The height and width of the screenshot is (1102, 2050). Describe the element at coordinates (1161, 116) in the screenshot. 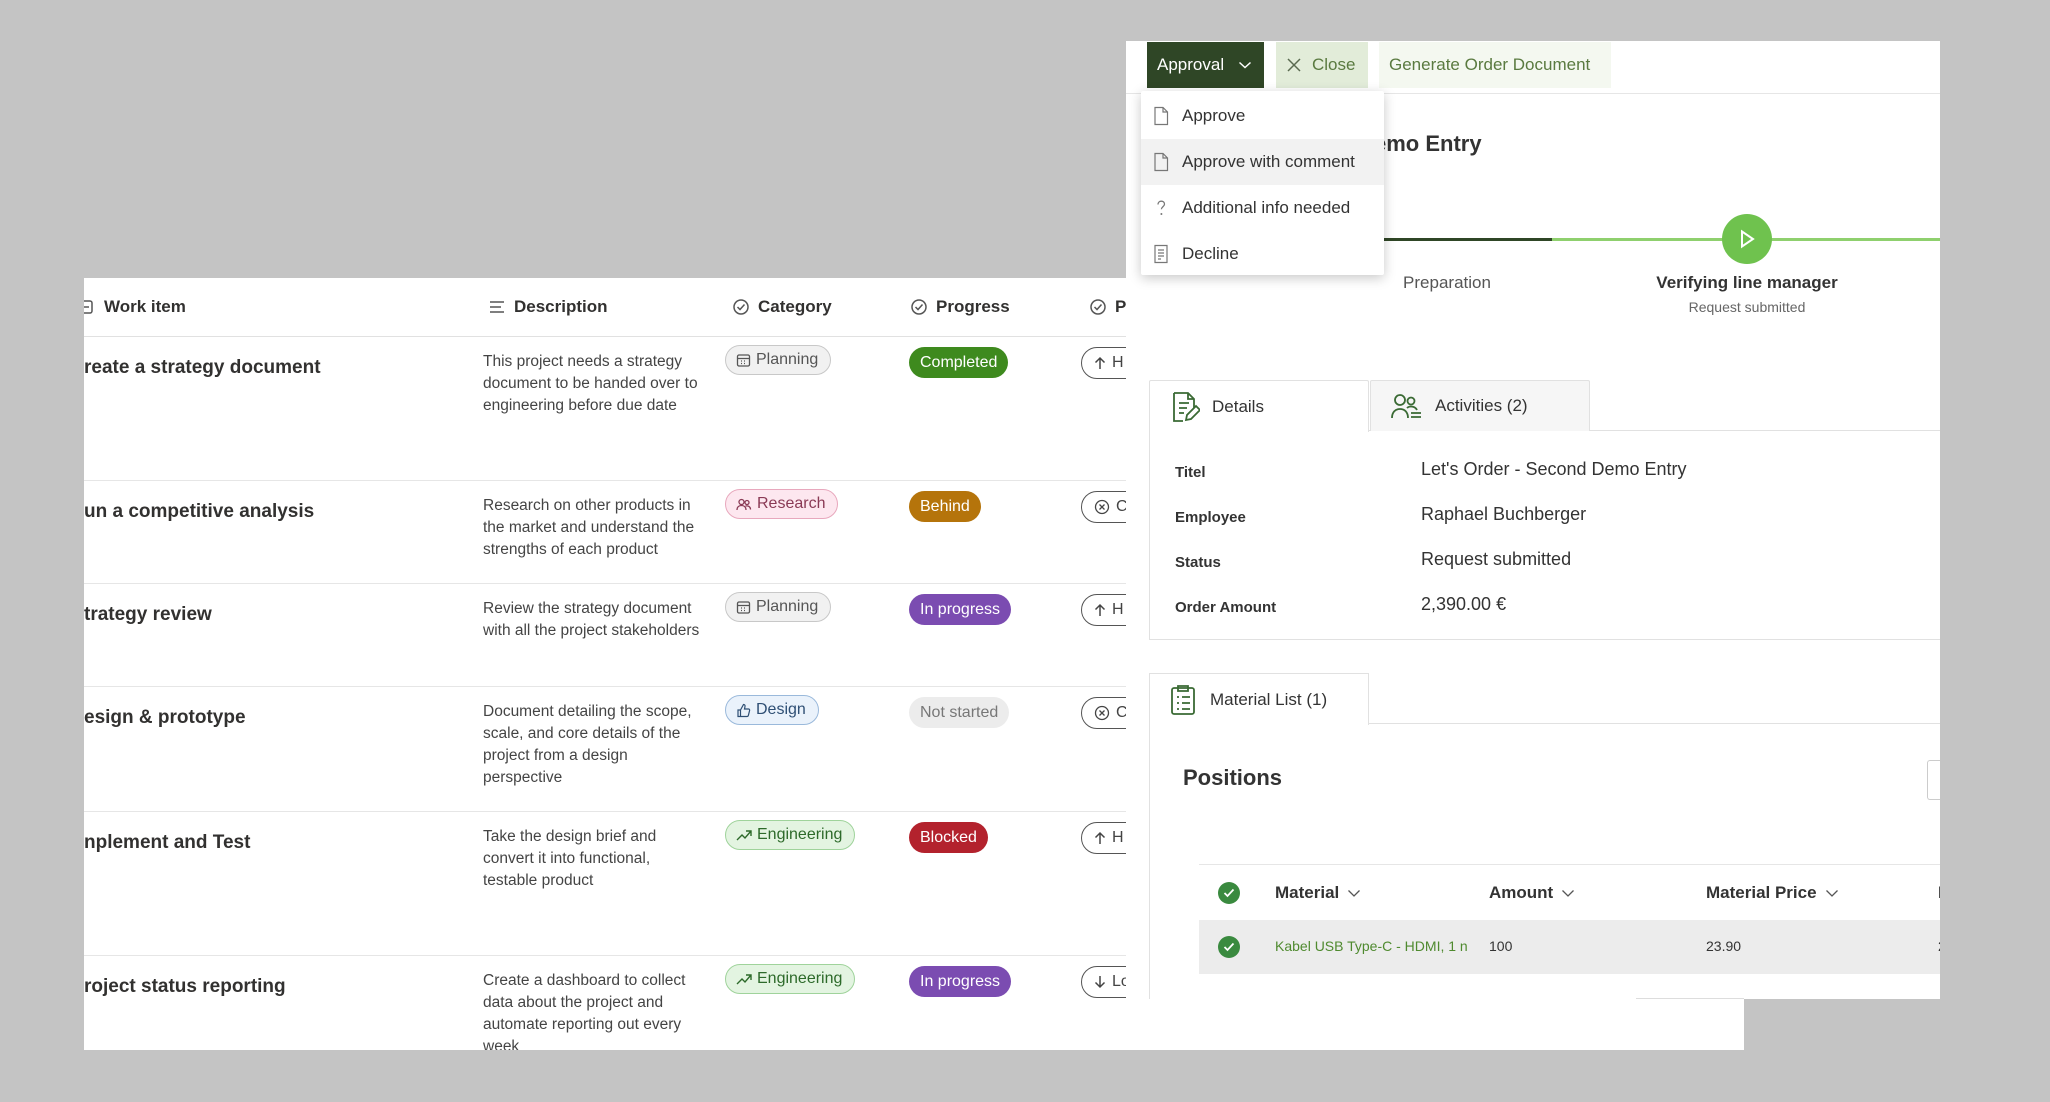

I see `document-icon` at that location.